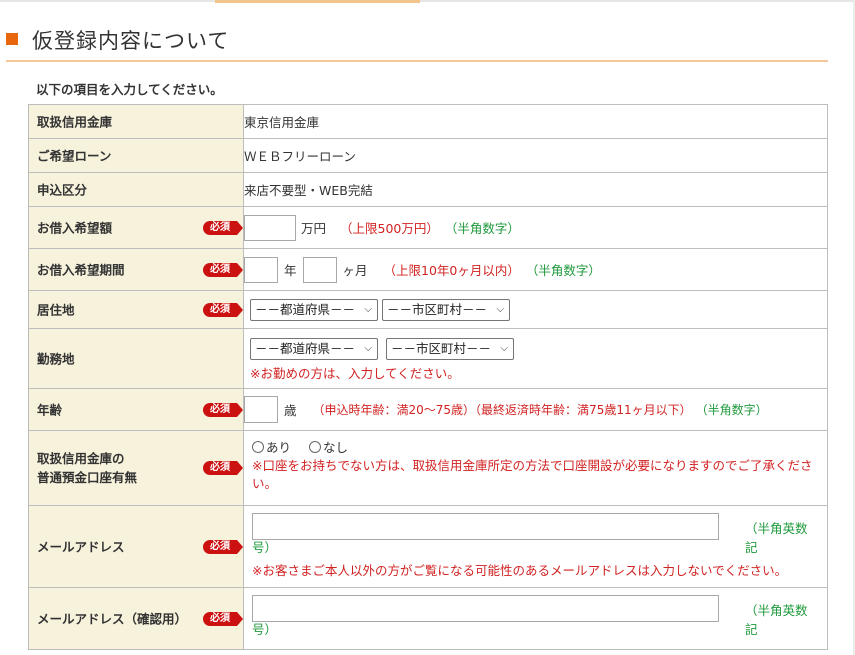 The height and width of the screenshot is (655, 855). I want to click on residence-prefecture-select: －－都道府県－－ ⌵, so click(314, 309).